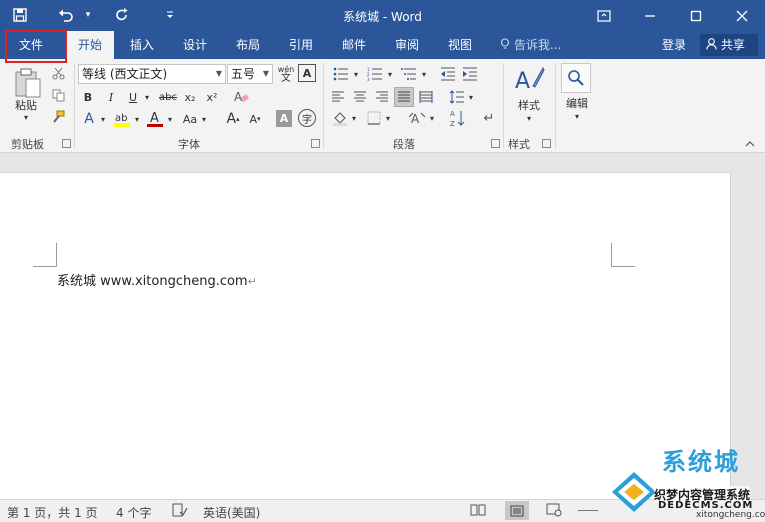 The image size is (765, 522). What do you see at coordinates (88, 97) in the screenshot?
I see `bold-button: B` at bounding box center [88, 97].